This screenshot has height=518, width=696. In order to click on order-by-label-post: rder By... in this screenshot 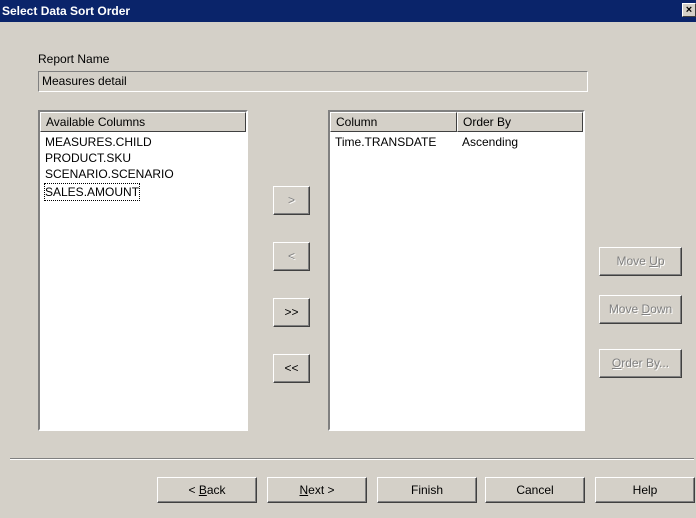, I will do `click(645, 363)`.